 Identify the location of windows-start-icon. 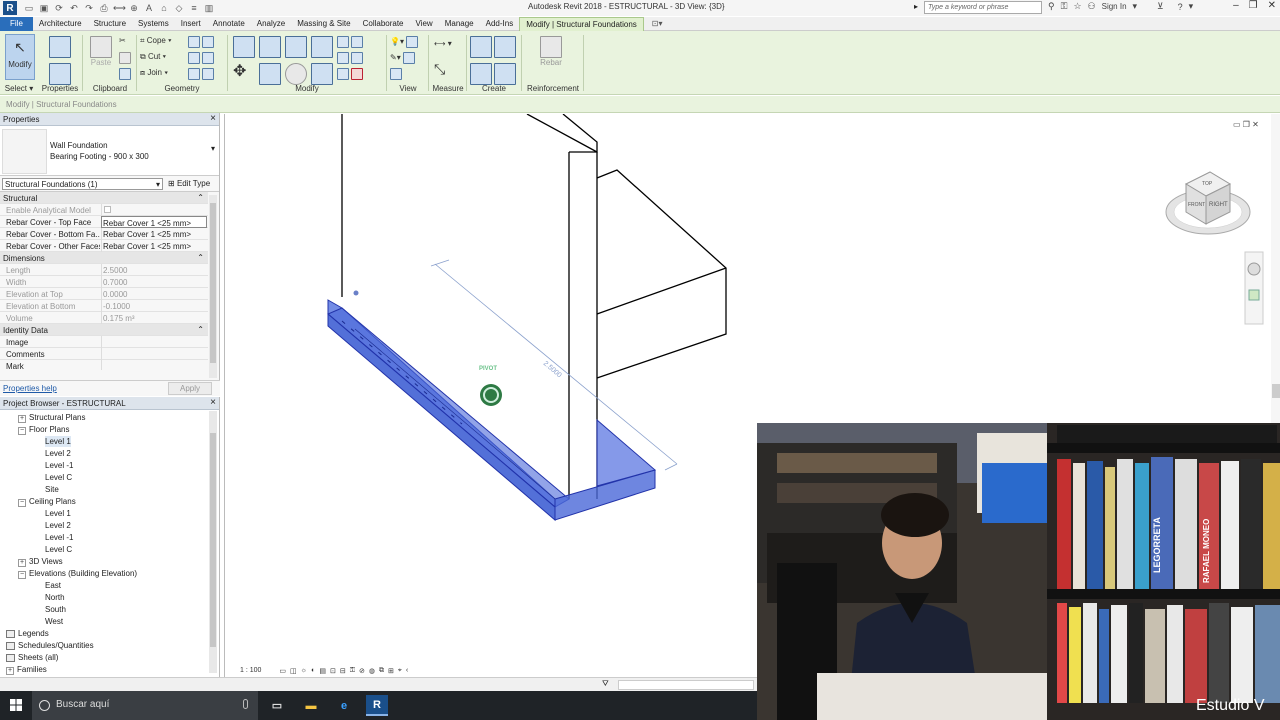
(16, 705).